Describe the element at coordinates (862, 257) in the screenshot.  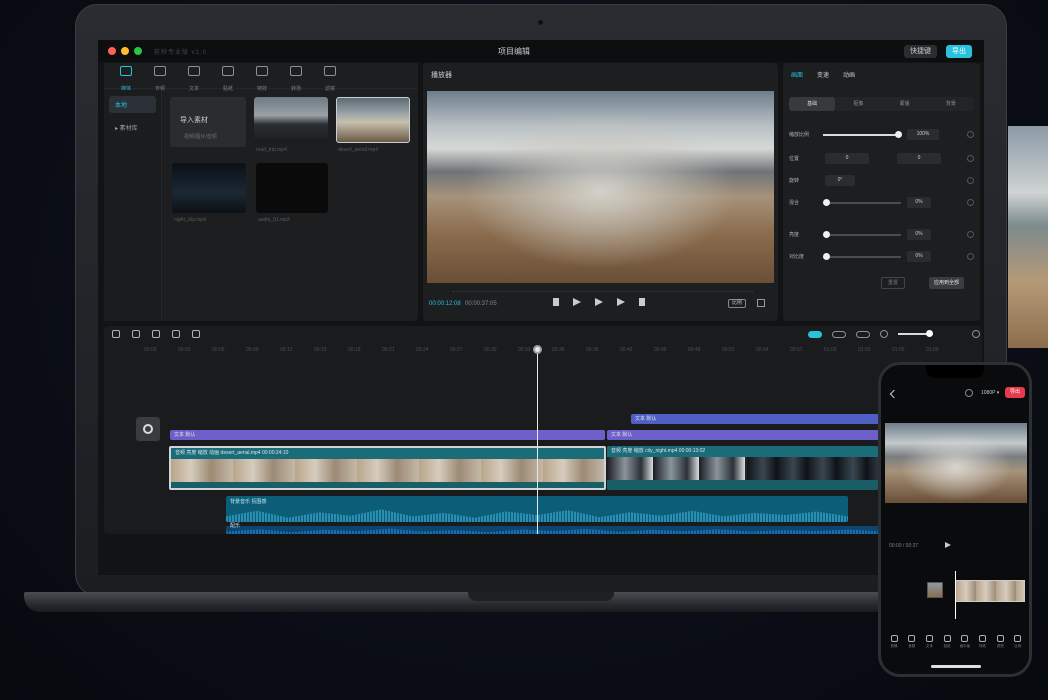
I see `contrast-slider` at that location.